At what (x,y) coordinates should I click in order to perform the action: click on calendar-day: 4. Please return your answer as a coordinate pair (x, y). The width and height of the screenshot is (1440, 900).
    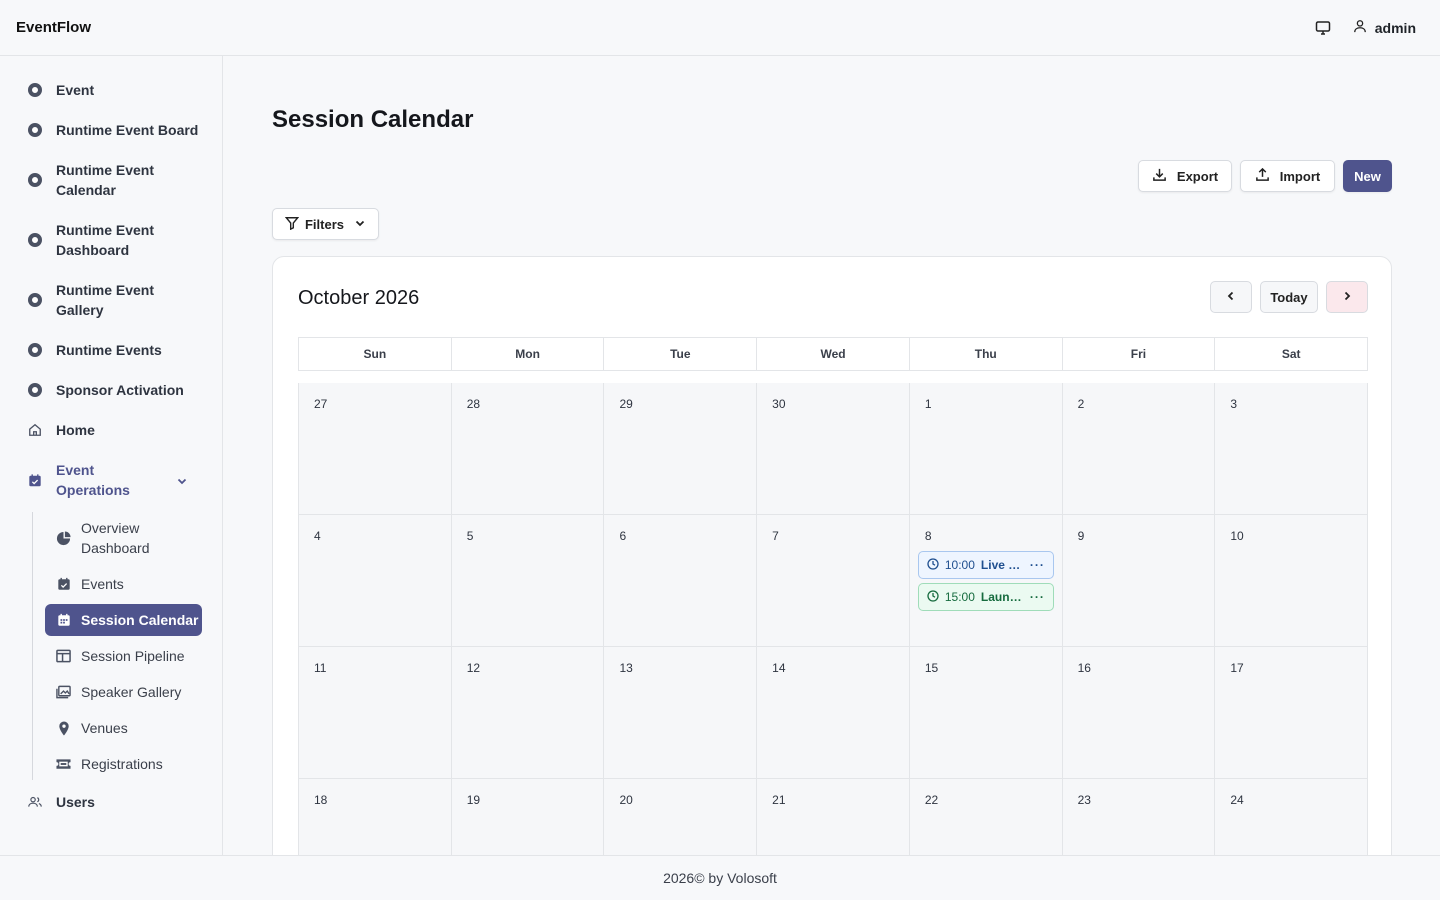
    Looking at the image, I should click on (375, 580).